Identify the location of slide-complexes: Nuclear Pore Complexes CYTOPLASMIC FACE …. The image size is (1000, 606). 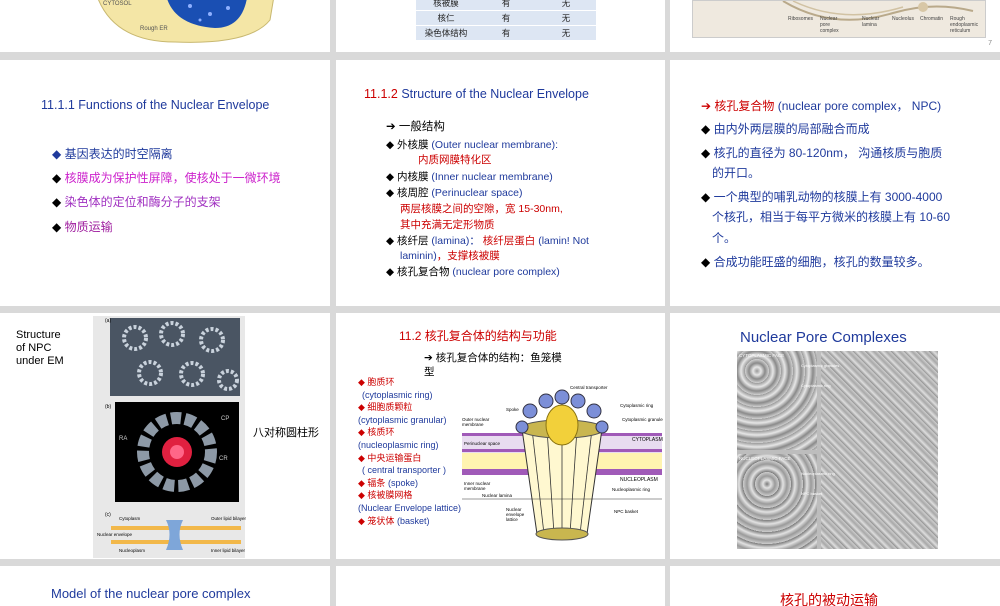
(835, 436).